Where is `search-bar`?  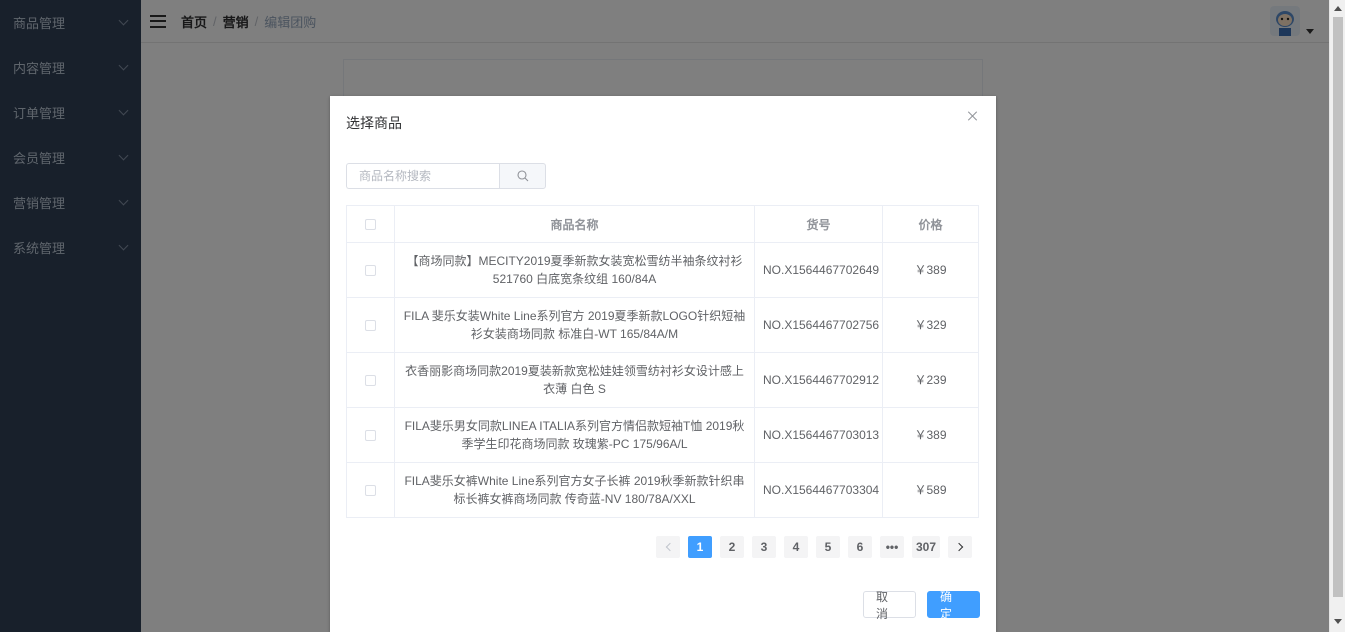 search-bar is located at coordinates (446, 176).